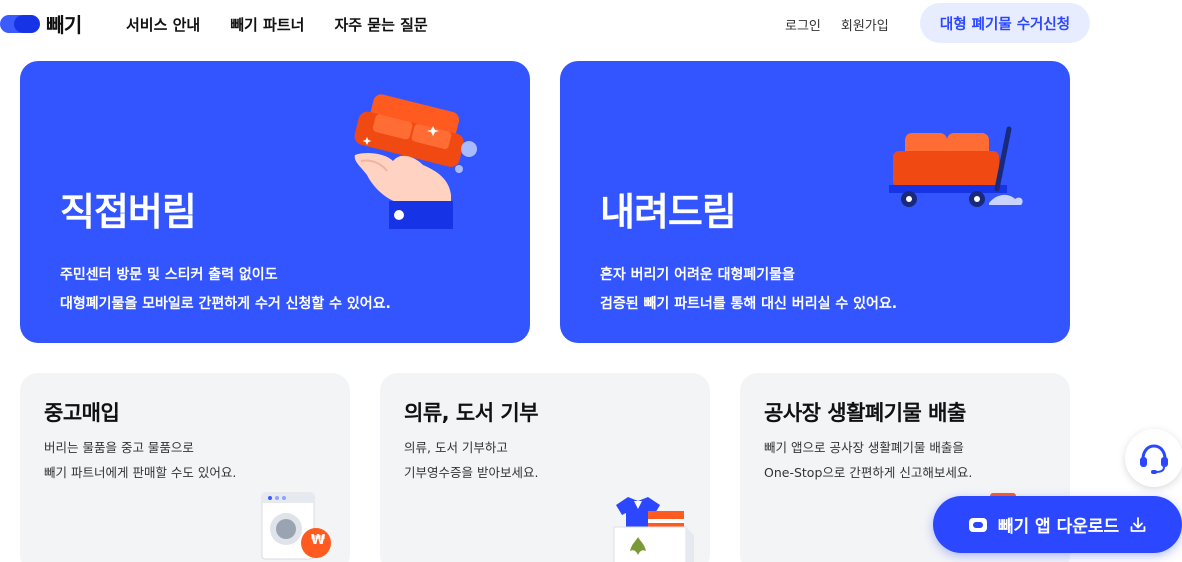 The image size is (1182, 562). Describe the element at coordinates (471, 472) in the screenshot. I see `card-desc-line: 기부영수증을 받아보세요.` at that location.